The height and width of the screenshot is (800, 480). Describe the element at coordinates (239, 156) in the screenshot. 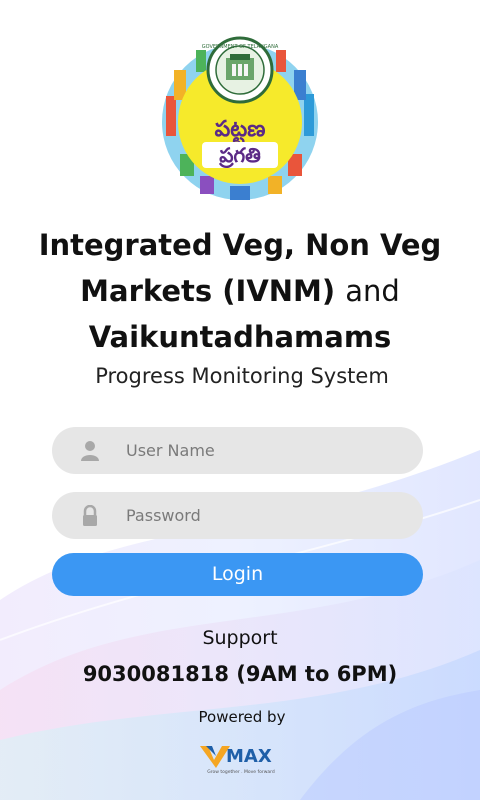

I see `logo-telugu-line2: ప్రగతి` at that location.